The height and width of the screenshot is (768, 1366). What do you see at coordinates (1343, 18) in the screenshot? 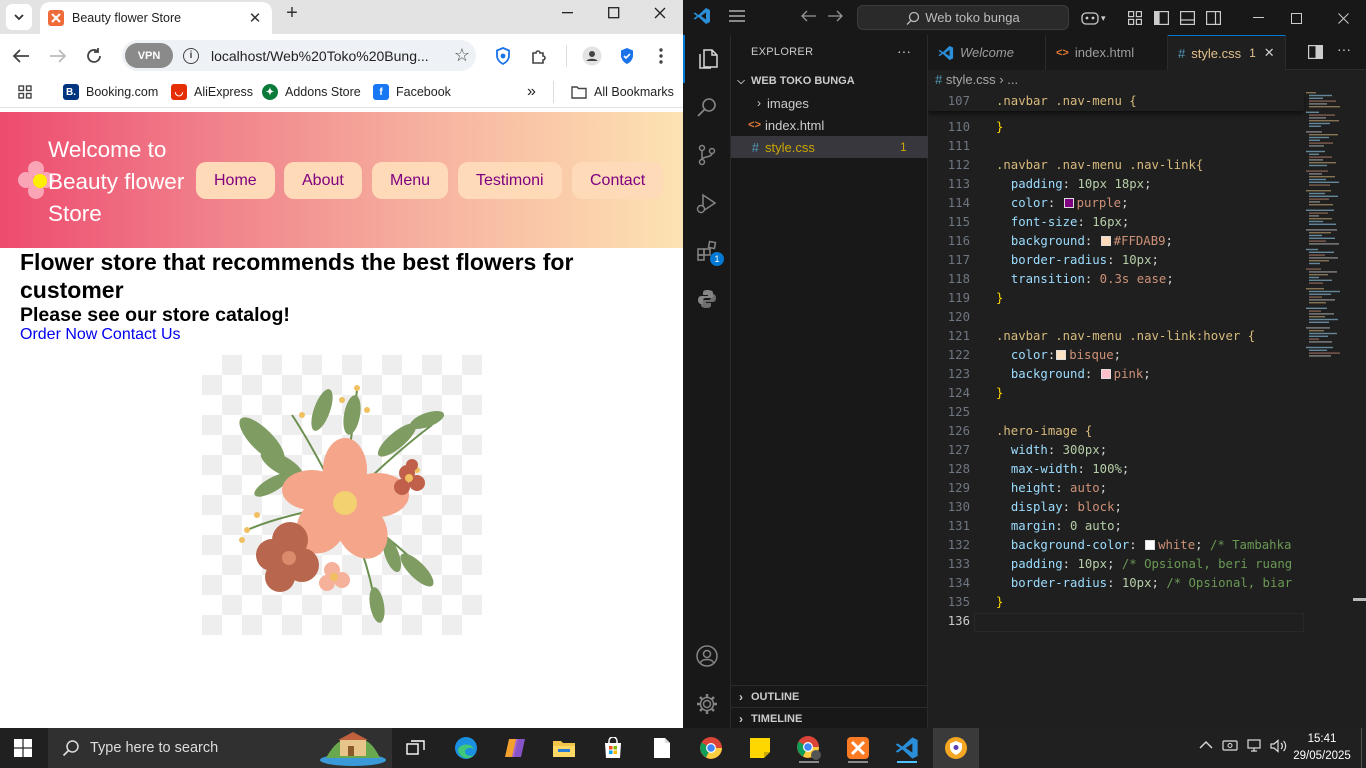
I see `vscode-close-icon` at bounding box center [1343, 18].